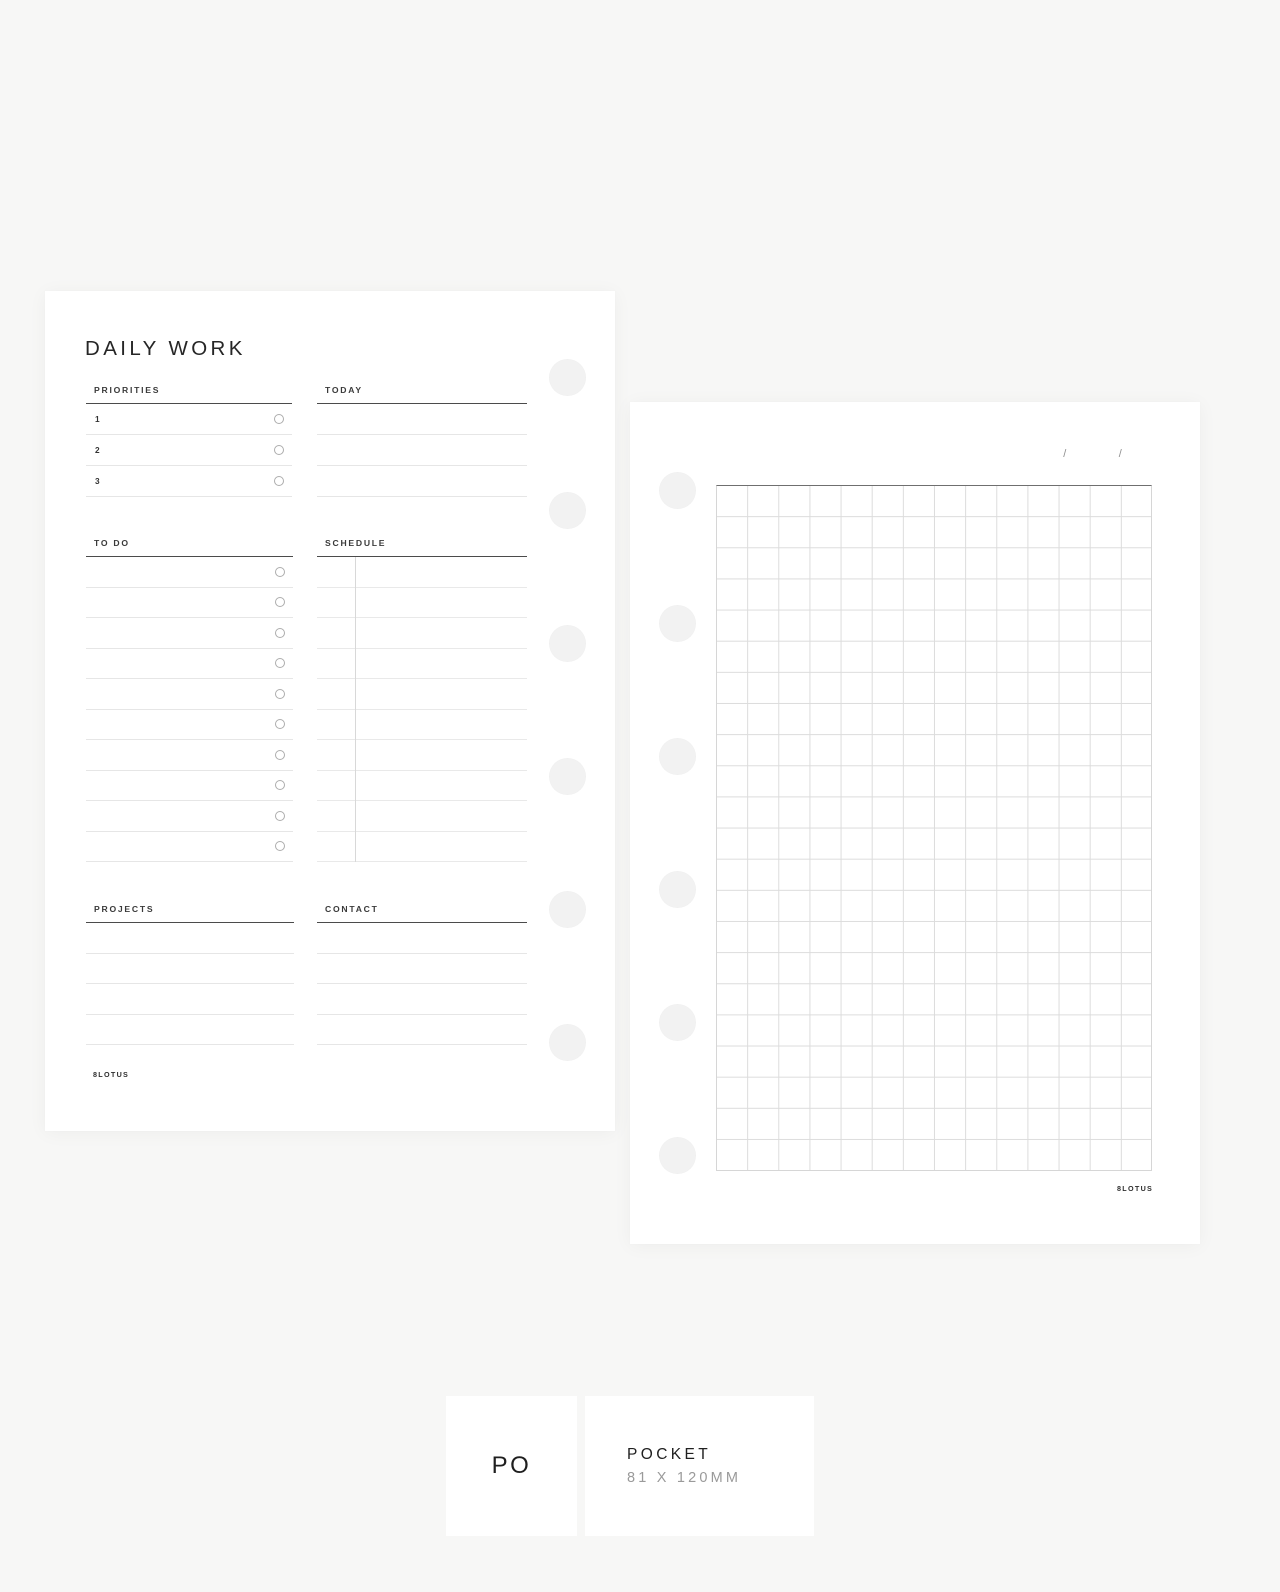  I want to click on section-today: TODAY, so click(422, 441).